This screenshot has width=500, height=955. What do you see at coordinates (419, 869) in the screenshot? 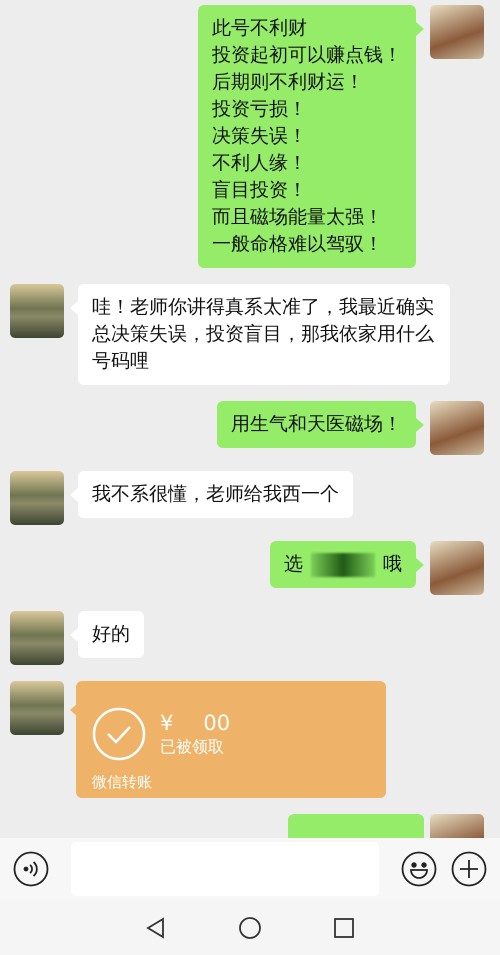
I see `emoji-icon` at bounding box center [419, 869].